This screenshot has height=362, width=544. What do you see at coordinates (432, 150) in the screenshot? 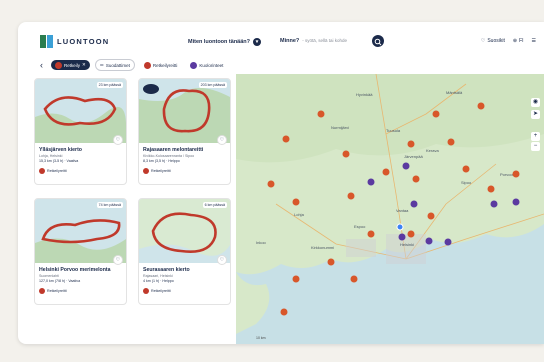
I see `svg-text: Kerava` at bounding box center [432, 150].